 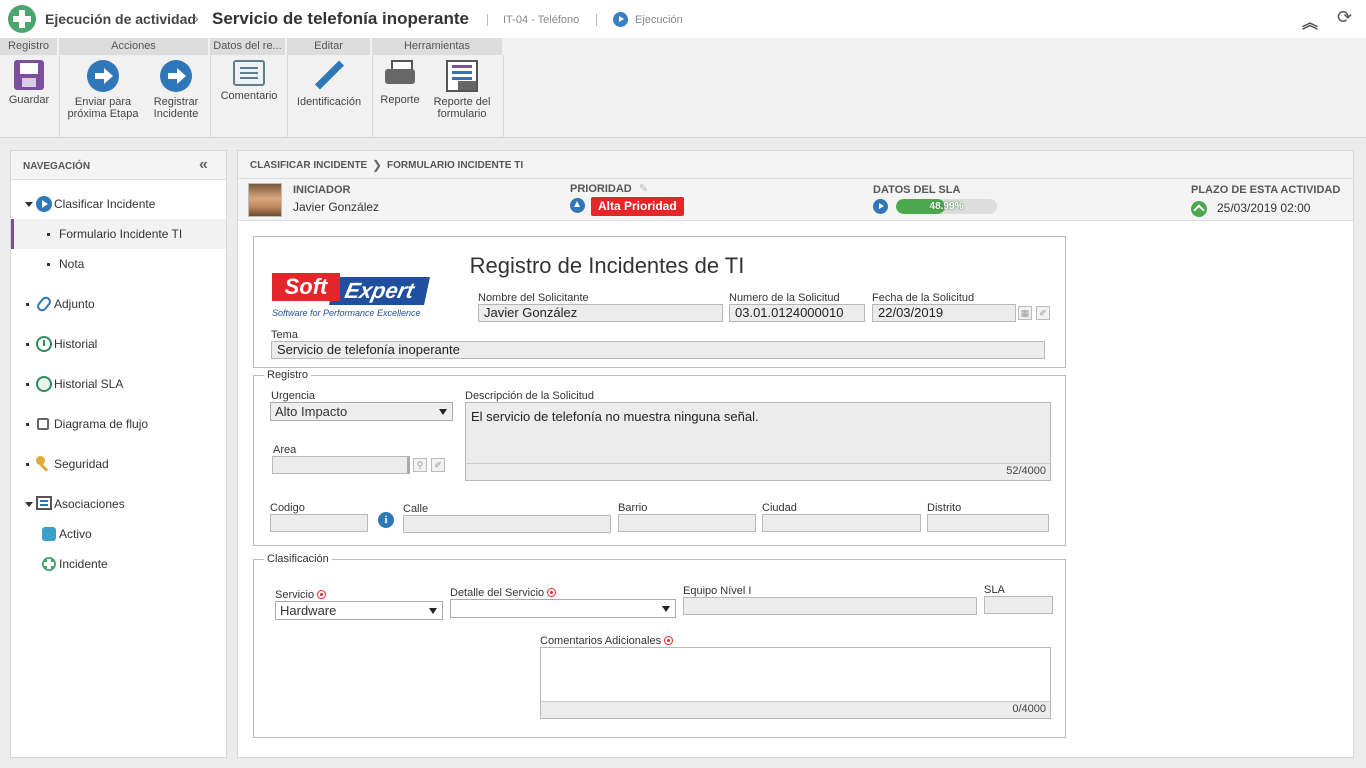 I want to click on nav-item-label: Historial, so click(x=76, y=344).